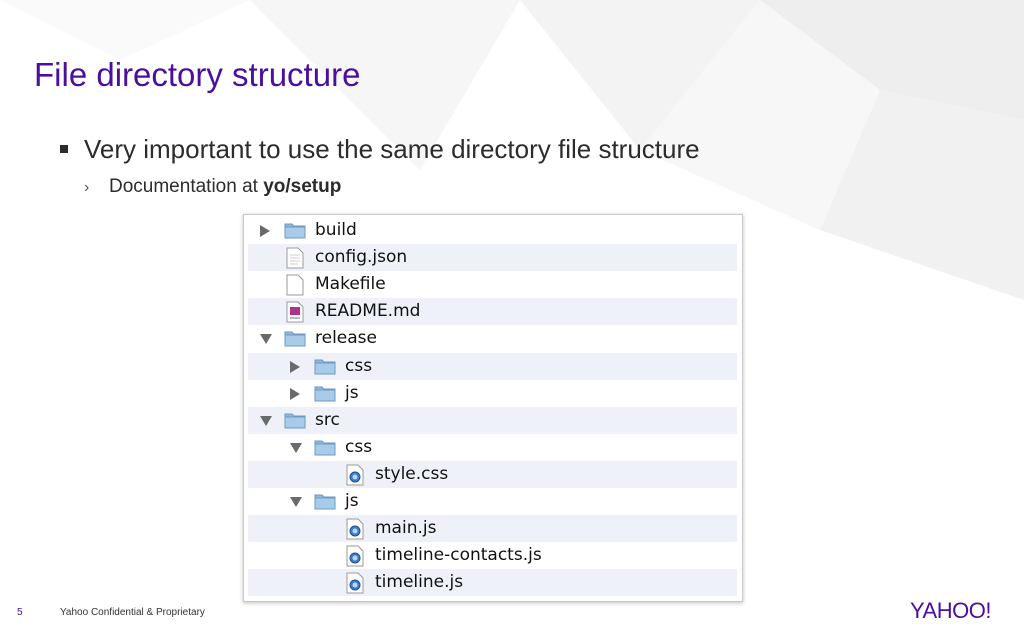  Describe the element at coordinates (87, 187) in the screenshot. I see `chevron-right-icon: ›` at that location.